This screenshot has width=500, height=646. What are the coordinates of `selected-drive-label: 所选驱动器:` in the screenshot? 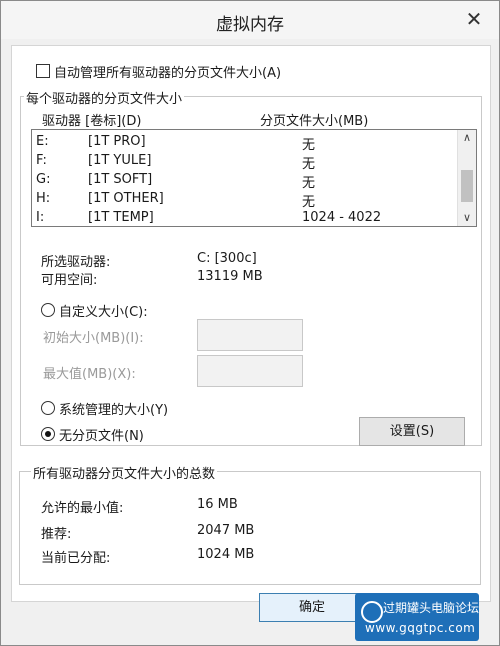 It's located at (76, 262).